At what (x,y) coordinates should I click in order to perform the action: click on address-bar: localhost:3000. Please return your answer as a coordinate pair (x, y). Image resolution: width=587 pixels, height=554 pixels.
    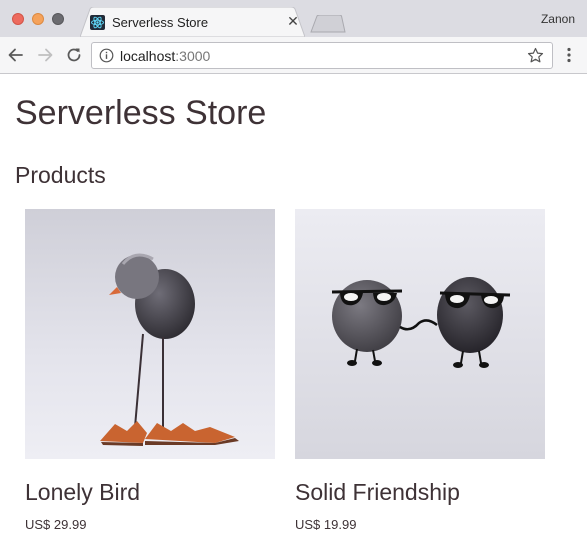
    Looking at the image, I should click on (322, 55).